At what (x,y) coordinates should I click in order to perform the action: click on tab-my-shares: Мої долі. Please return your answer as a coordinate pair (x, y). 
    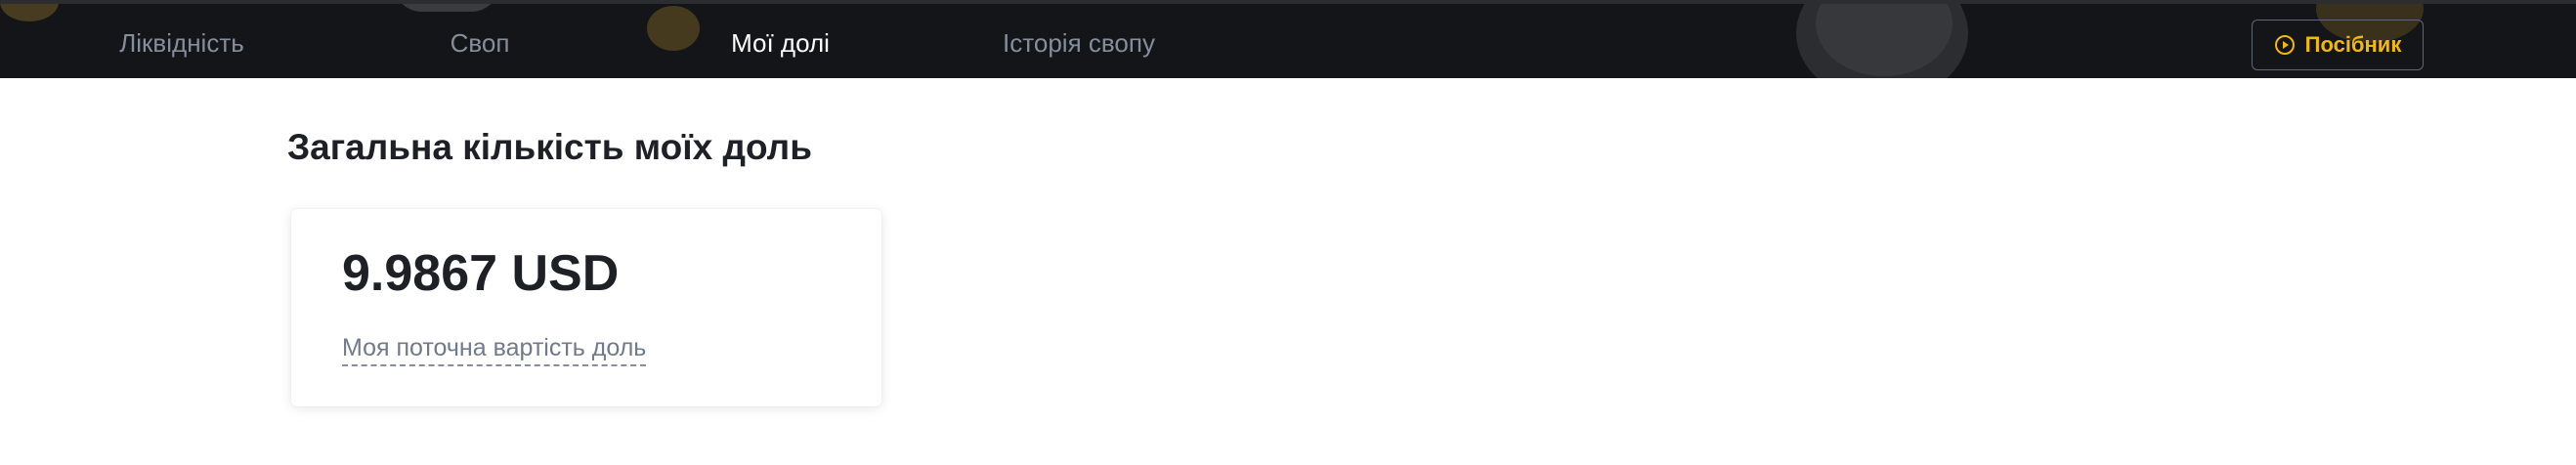
    Looking at the image, I should click on (780, 41).